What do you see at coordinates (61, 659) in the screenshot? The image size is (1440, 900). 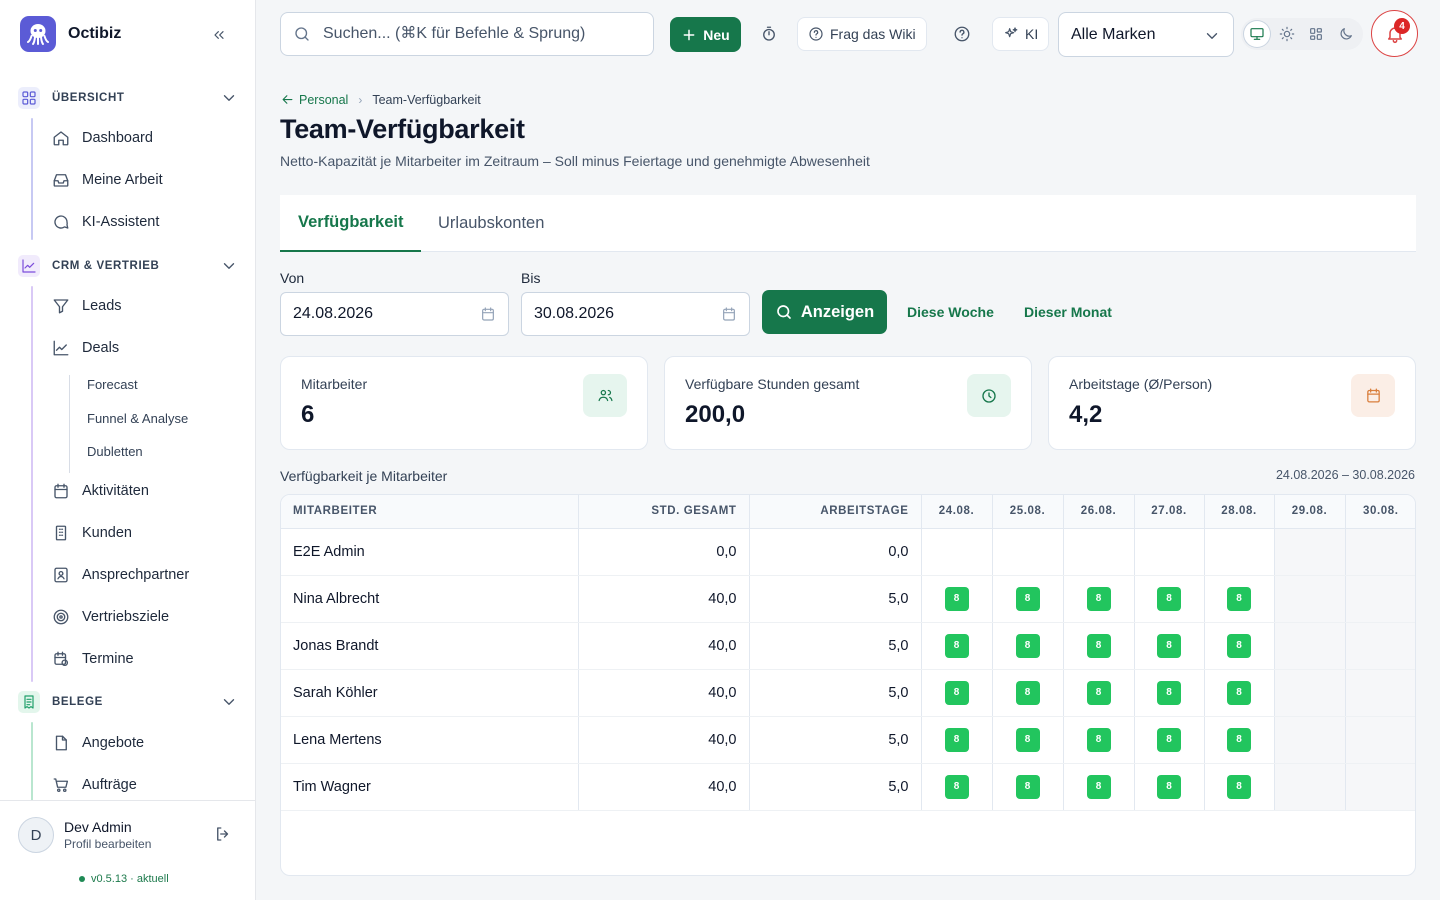 I see `calendar-clock-icon` at bounding box center [61, 659].